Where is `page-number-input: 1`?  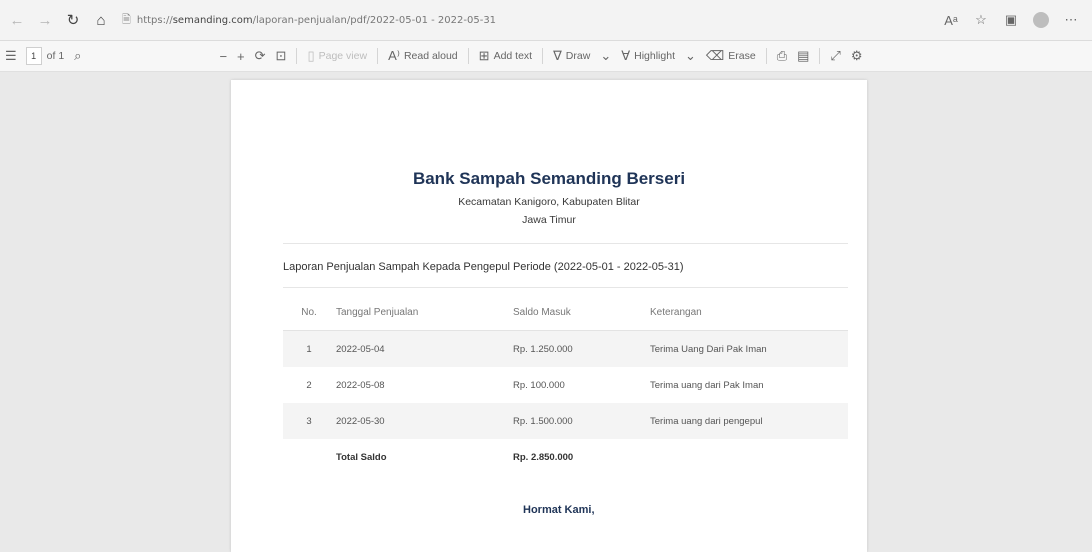 page-number-input: 1 is located at coordinates (33, 56).